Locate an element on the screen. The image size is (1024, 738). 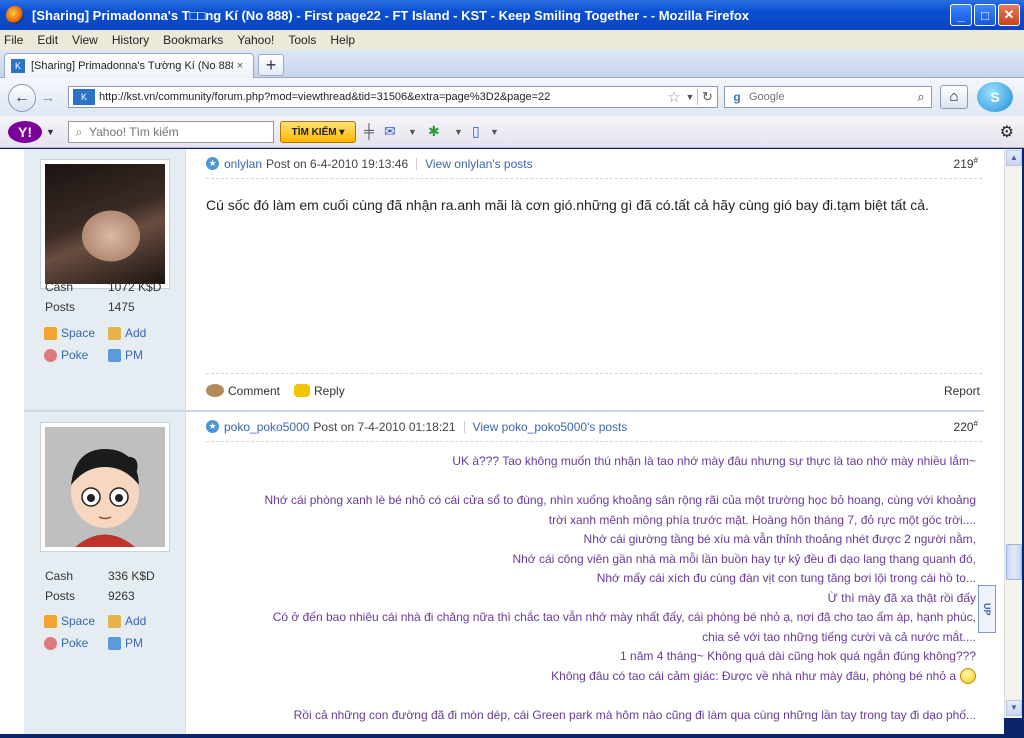
firefox-icon is located at coordinates (15, 15).